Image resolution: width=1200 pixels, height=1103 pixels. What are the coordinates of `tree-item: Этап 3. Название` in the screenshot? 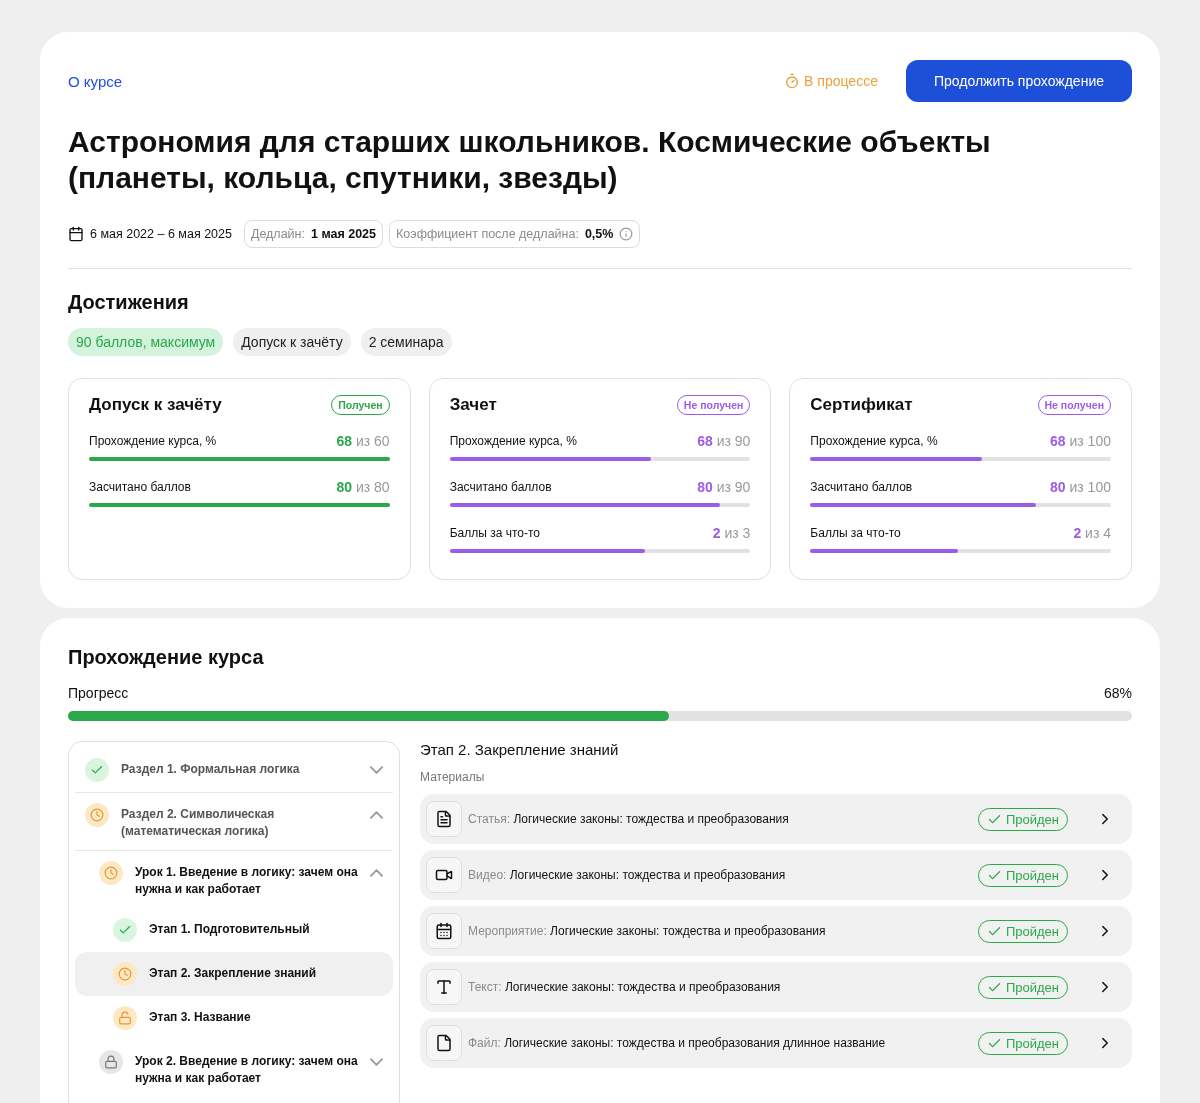 It's located at (234, 1018).